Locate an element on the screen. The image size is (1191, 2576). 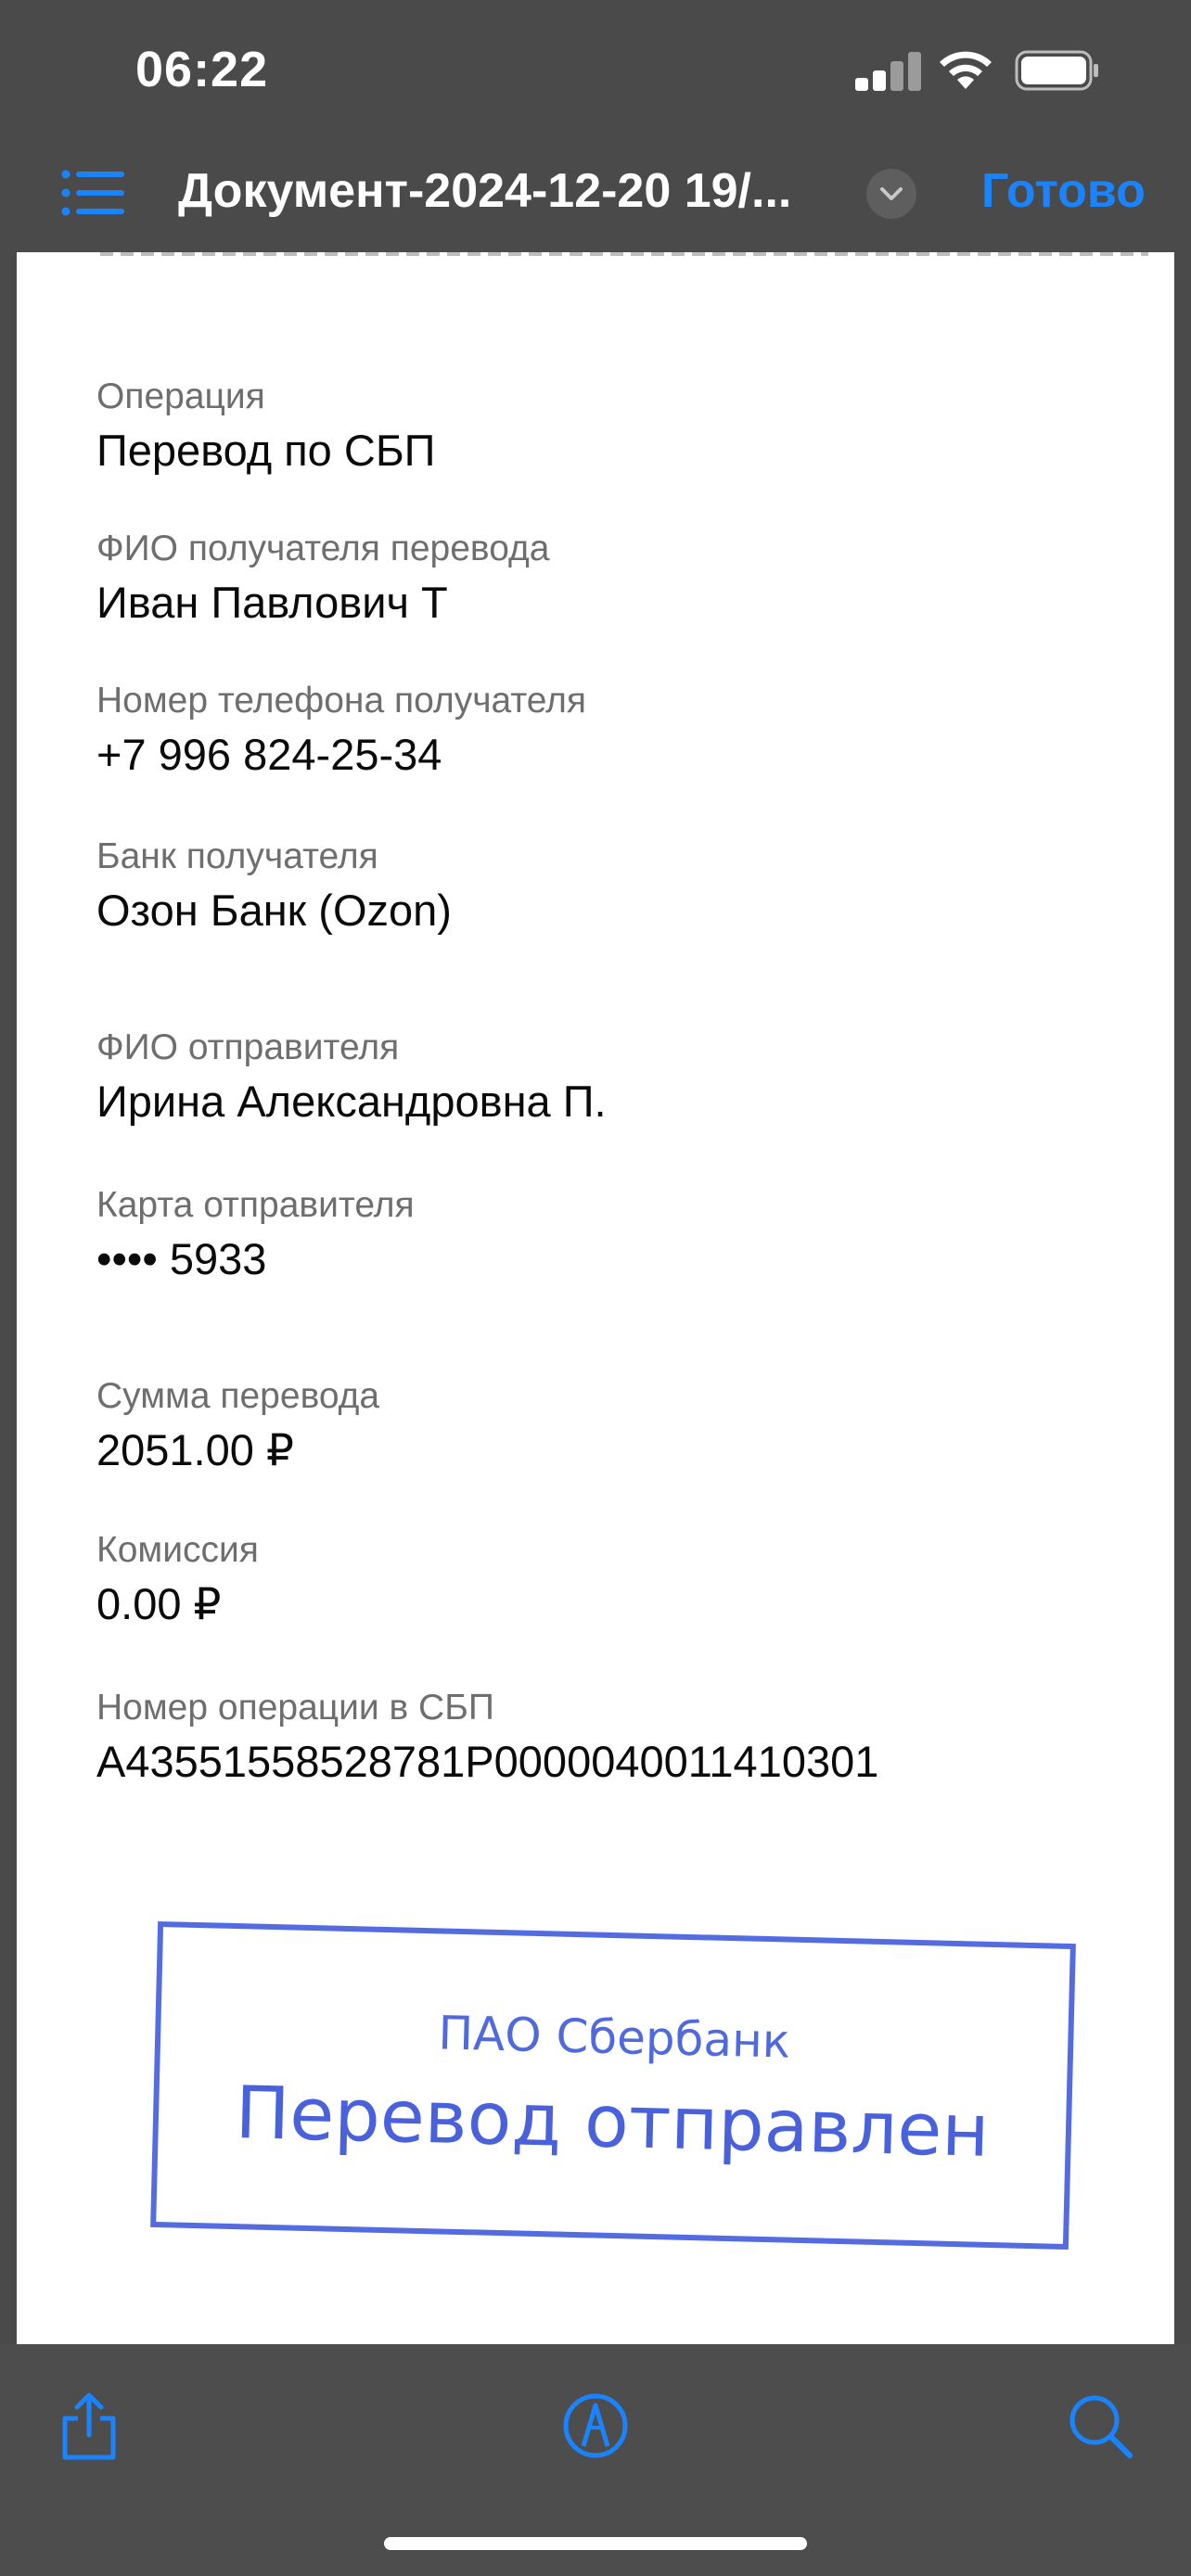
field-commission: Комиссия 0.00 ₽ is located at coordinates (177, 1580).